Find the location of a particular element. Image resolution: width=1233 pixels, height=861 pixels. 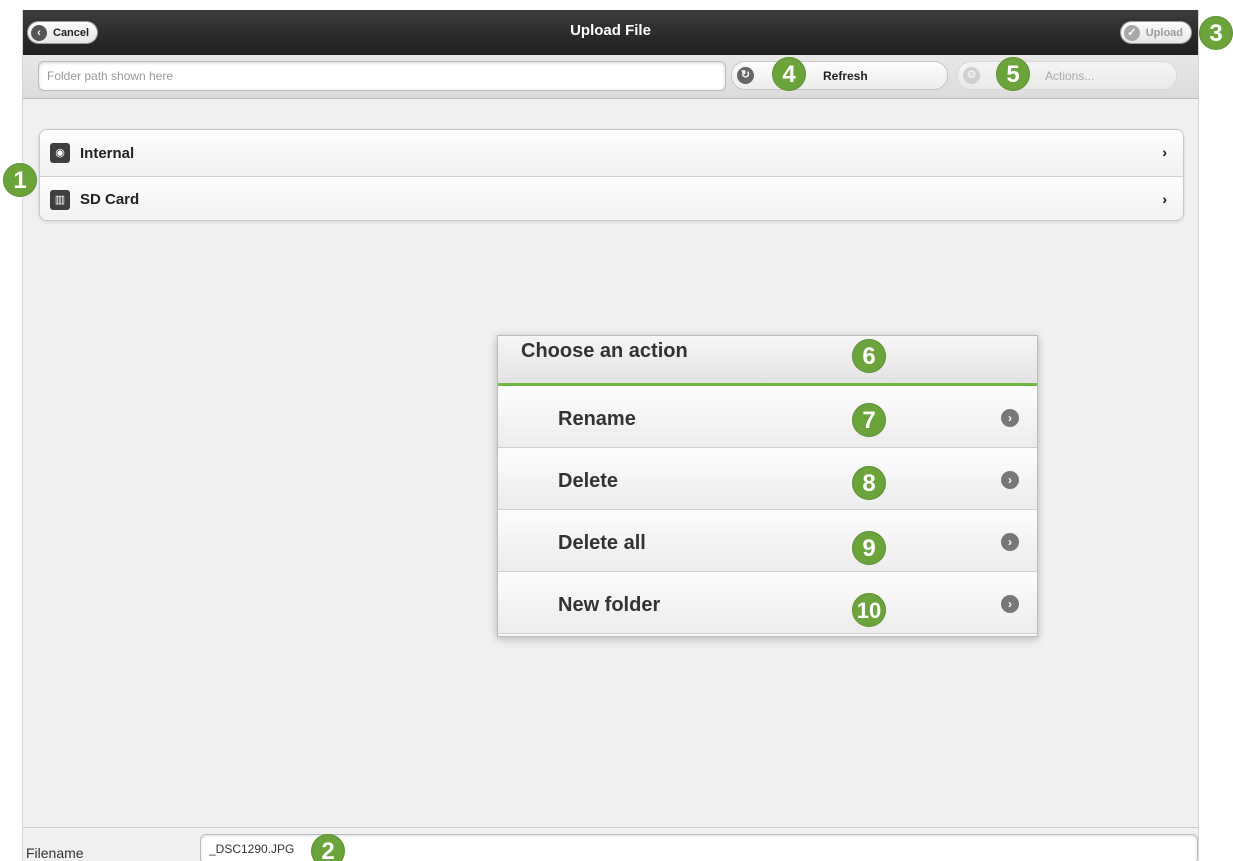

check-icon: ✓ is located at coordinates (1131, 32).